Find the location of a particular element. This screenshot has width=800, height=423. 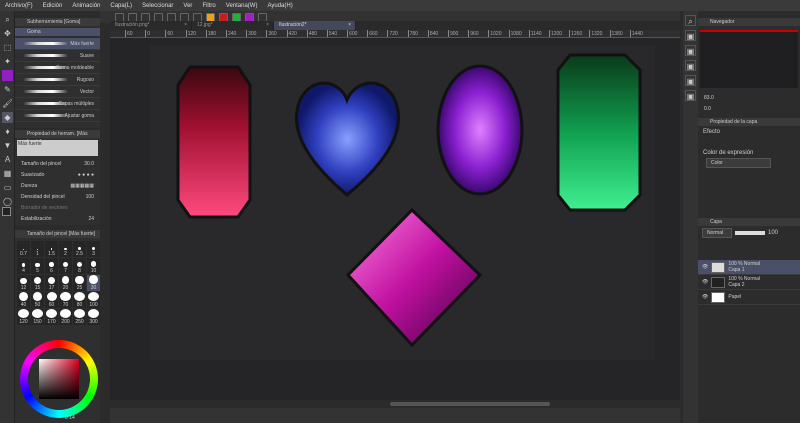

subtool-item: Capas múltiples is located at coordinates (57, 104).